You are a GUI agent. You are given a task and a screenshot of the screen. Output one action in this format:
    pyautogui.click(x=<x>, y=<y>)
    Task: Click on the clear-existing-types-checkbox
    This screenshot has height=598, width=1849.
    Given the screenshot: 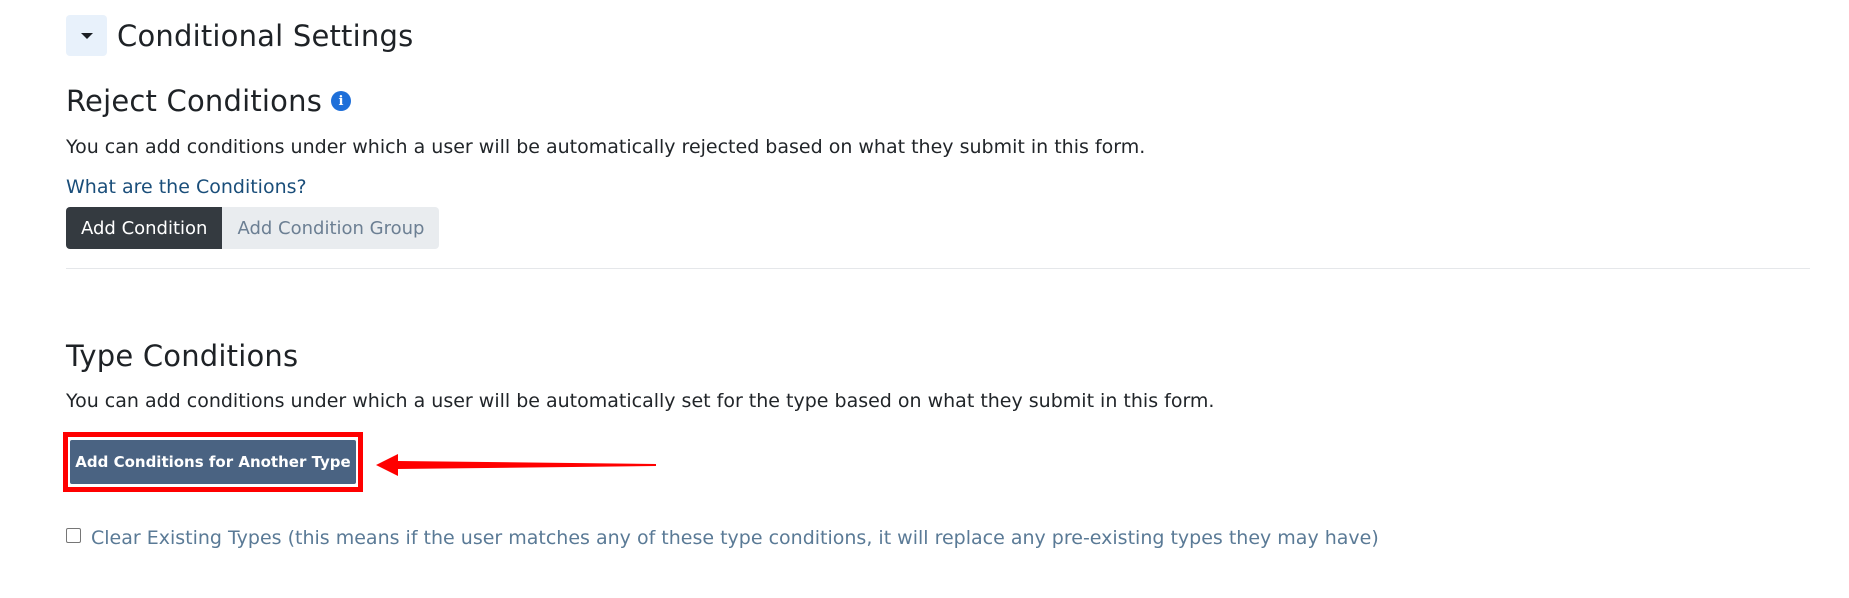 What is the action you would take?
    pyautogui.click(x=73, y=535)
    